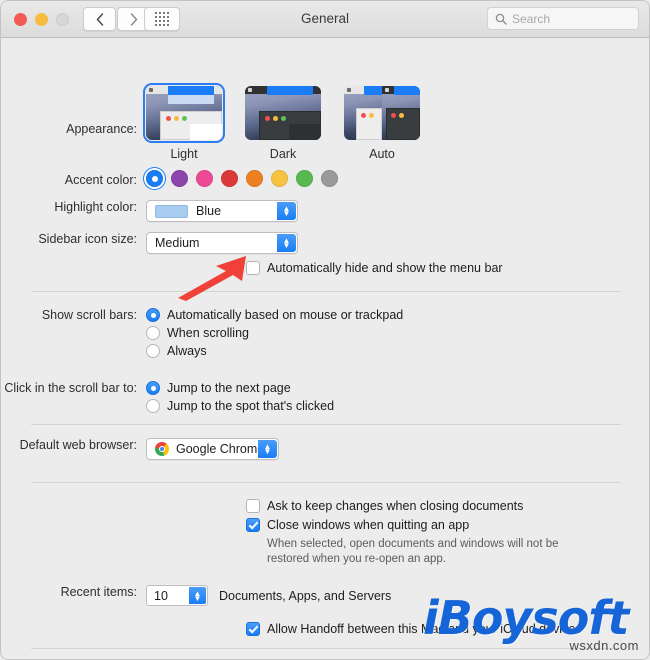 This screenshot has height=660, width=650. Describe the element at coordinates (161, 595) in the screenshot. I see `recent-items-value: 10` at that location.